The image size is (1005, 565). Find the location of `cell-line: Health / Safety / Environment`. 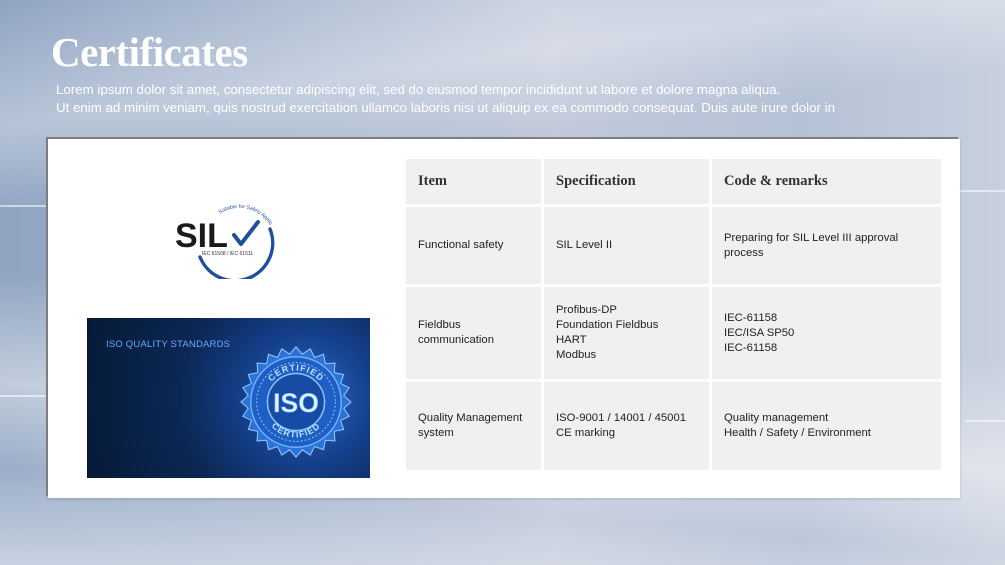

cell-line: Health / Safety / Environment is located at coordinates (797, 433).